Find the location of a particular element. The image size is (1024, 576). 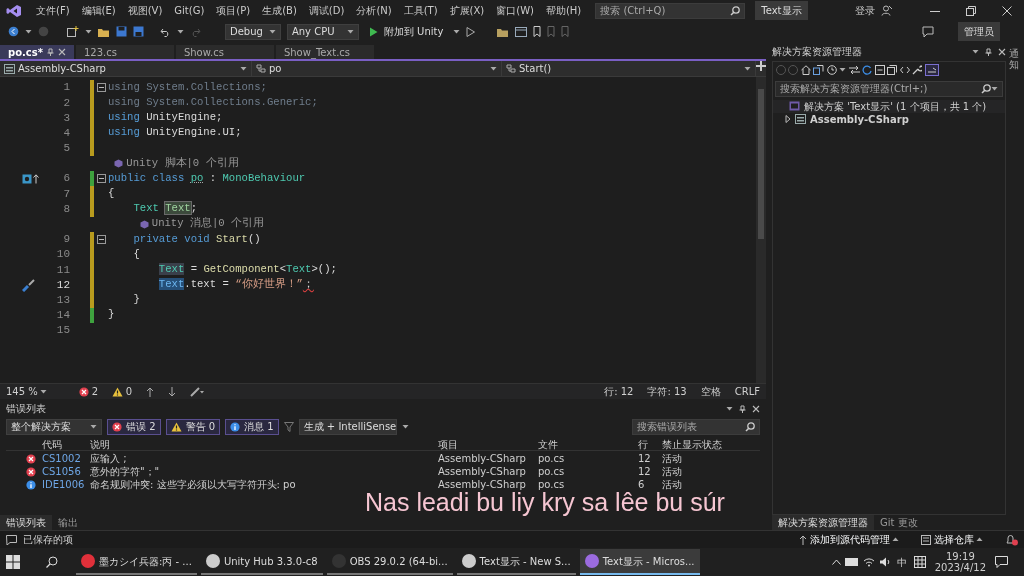

error-code-link: IDE1006 is located at coordinates (64, 484).